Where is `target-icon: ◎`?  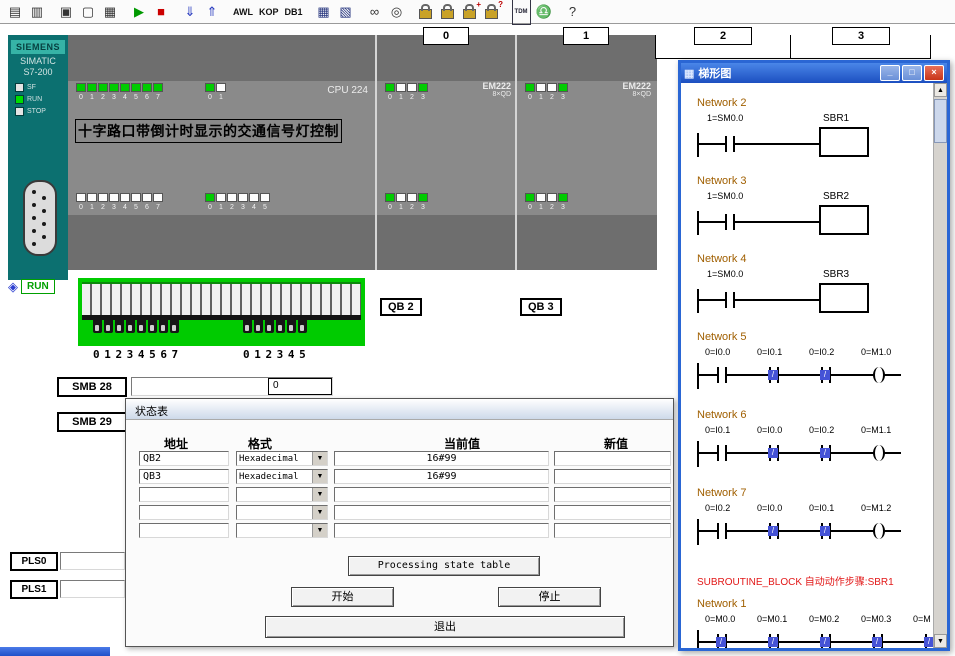 target-icon: ◎ is located at coordinates (397, 12).